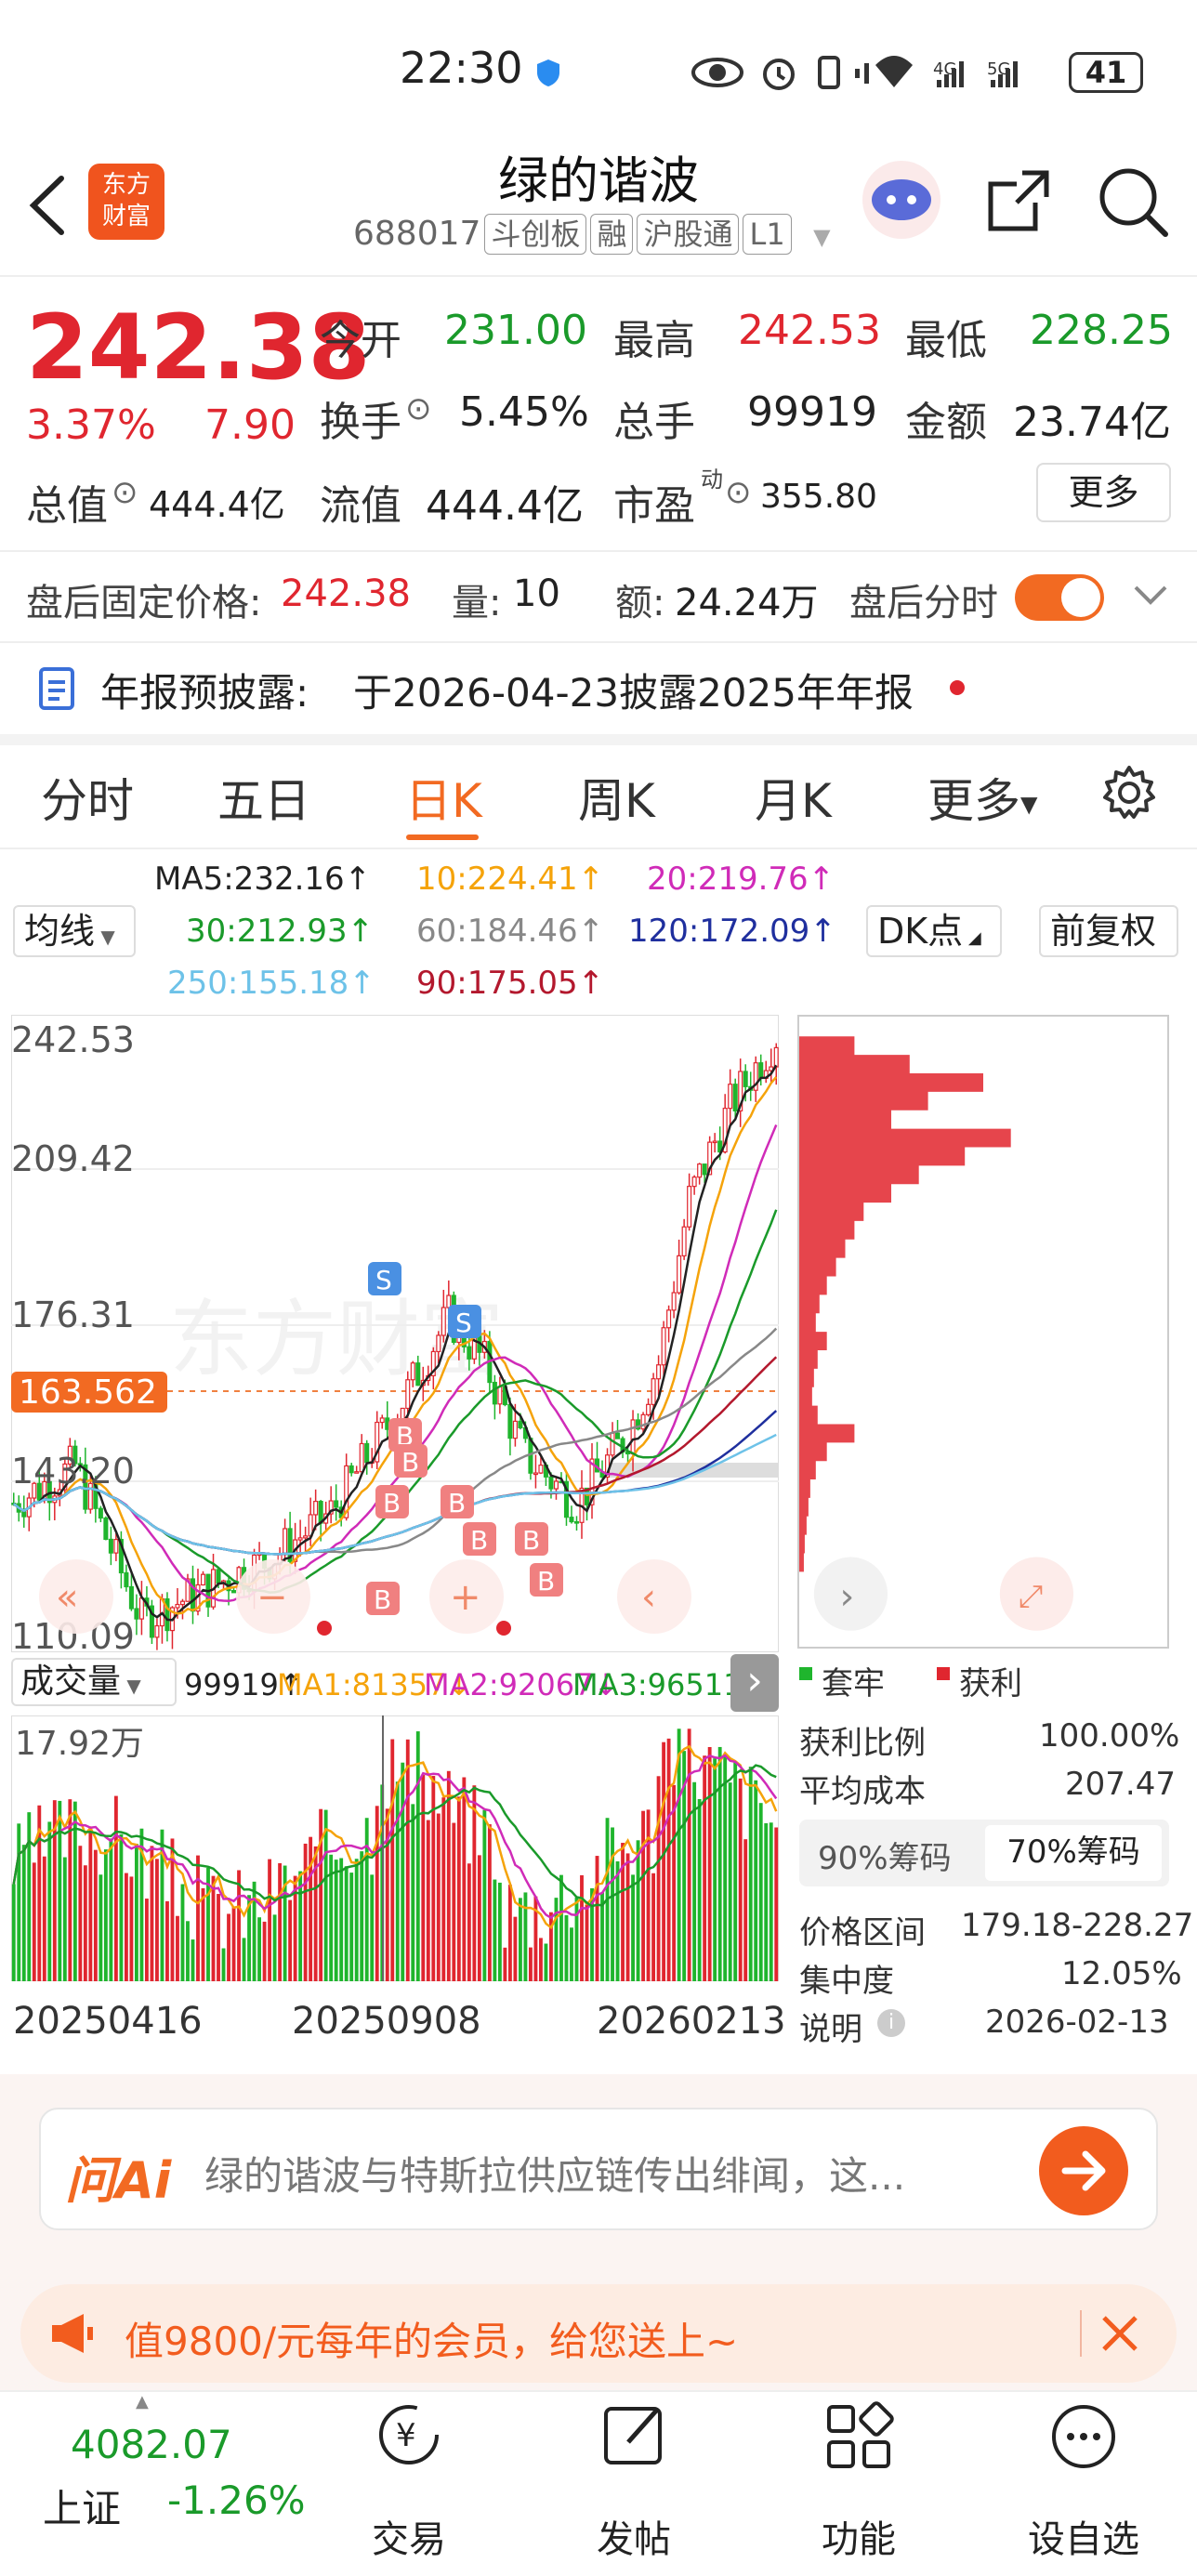 Image resolution: width=1197 pixels, height=2576 pixels. I want to click on zoom-out-icon: −, so click(272, 1597).